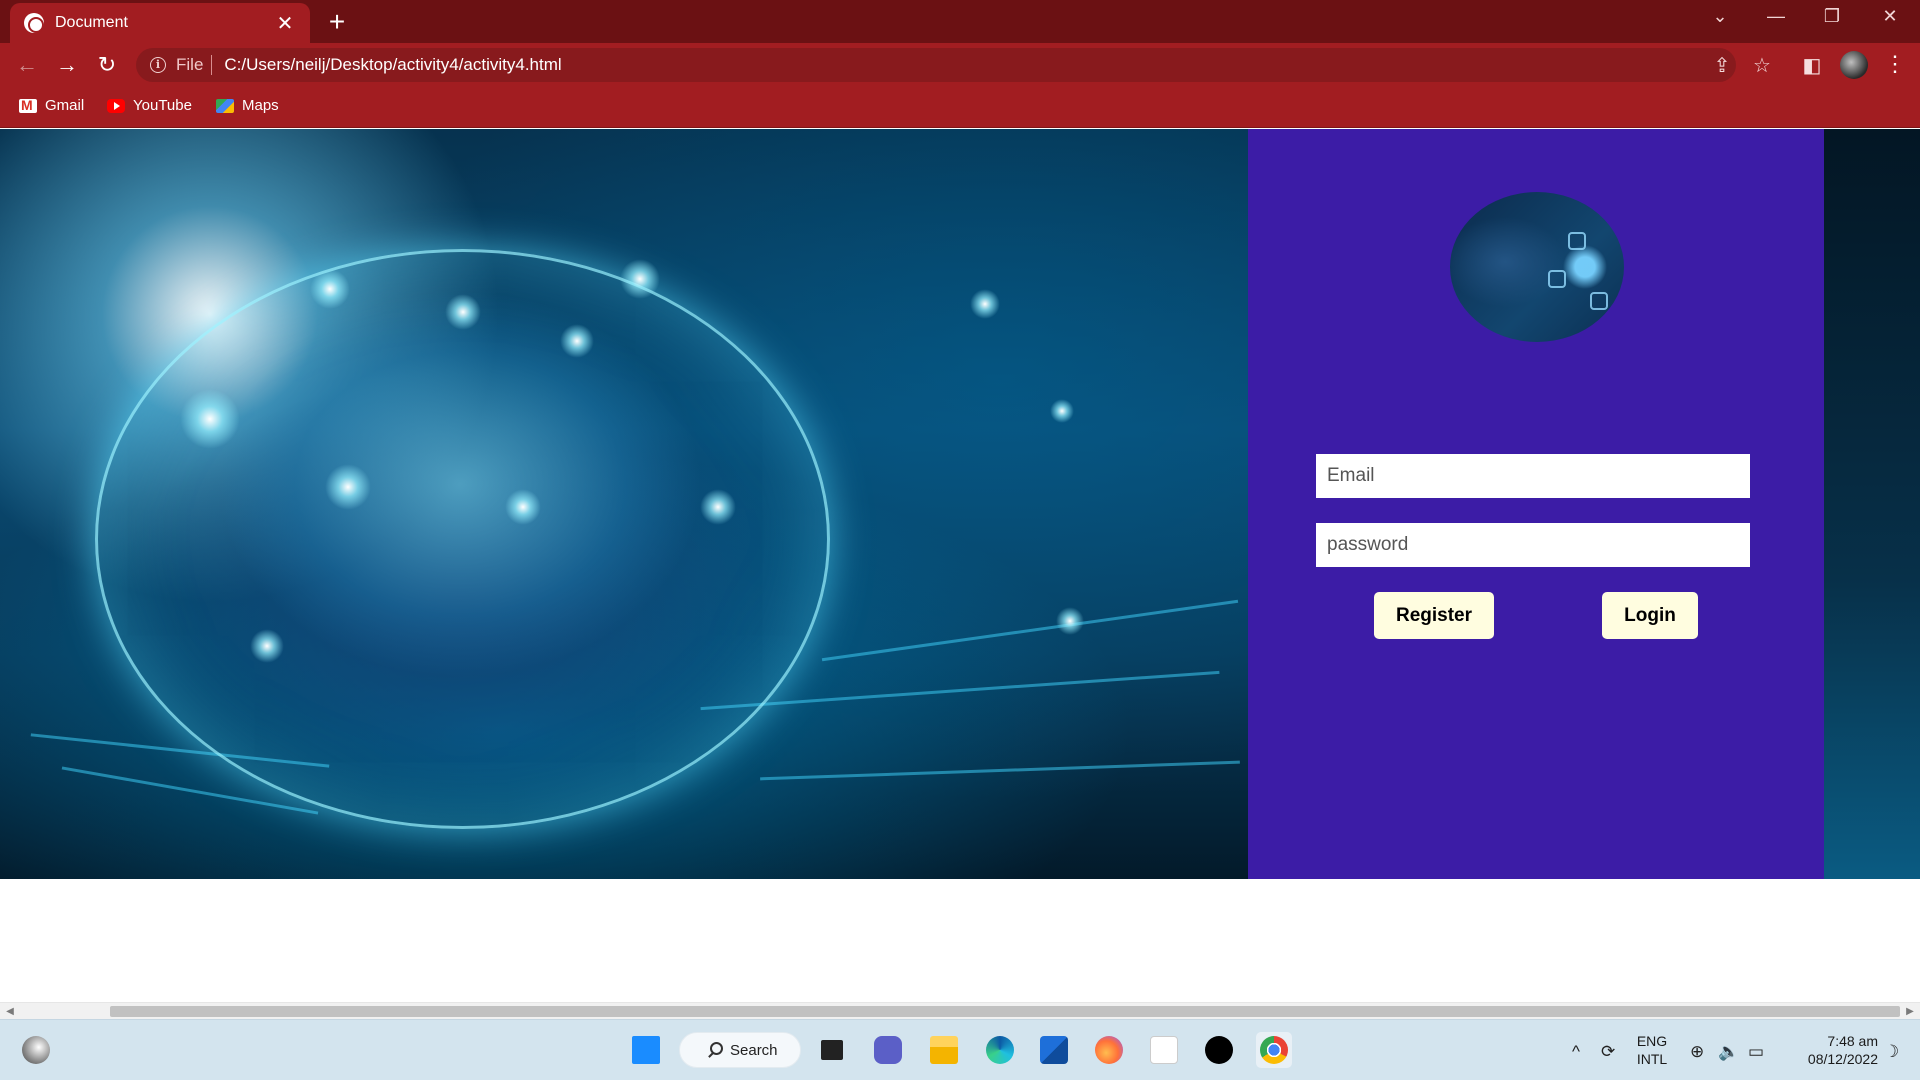 The height and width of the screenshot is (1080, 1920). I want to click on task-view-icon, so click(832, 1050).